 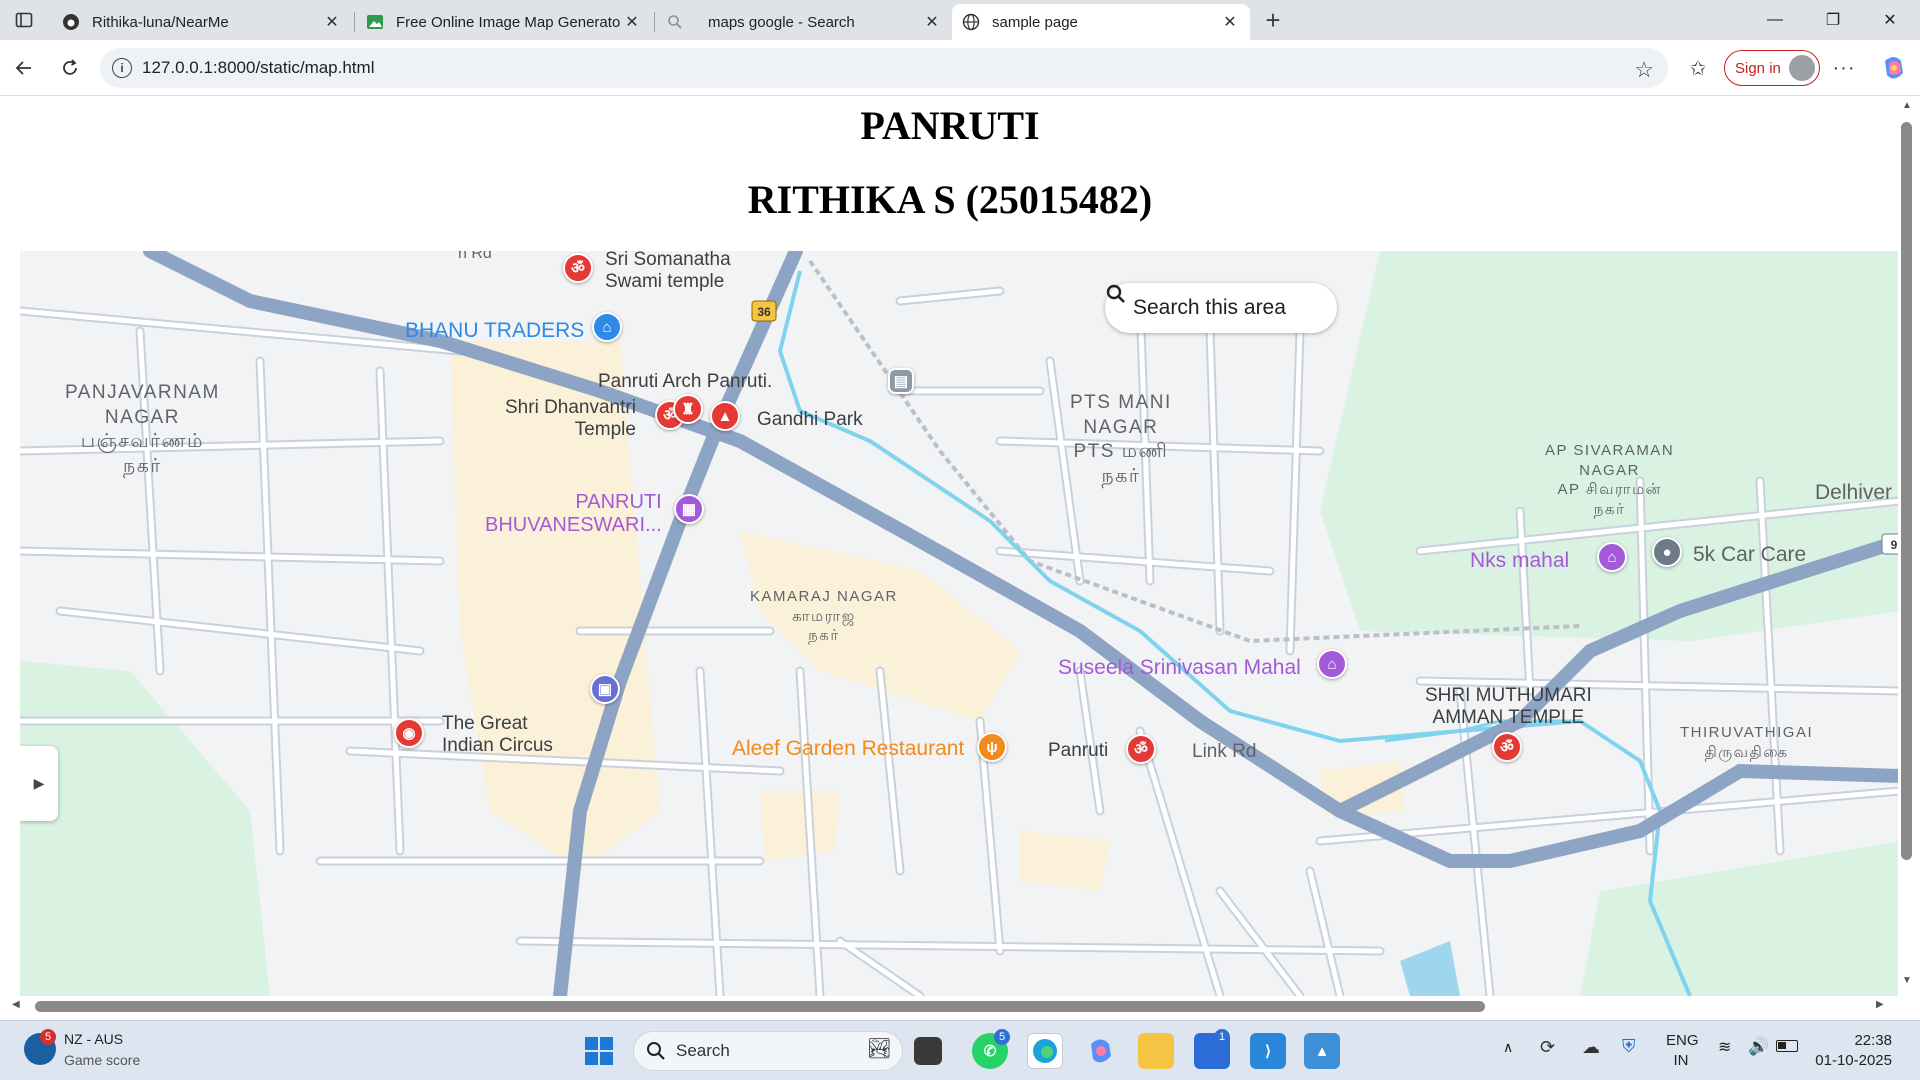 What do you see at coordinates (879, 1049) in the screenshot?
I see `search-highlight-icon: 🏞` at bounding box center [879, 1049].